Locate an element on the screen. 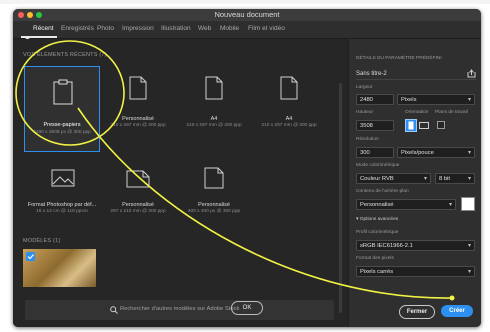 This screenshot has height=332, width=490. recent-header: VOS ÉLÉMENTS RÉCENTS (7) is located at coordinates (65, 55).